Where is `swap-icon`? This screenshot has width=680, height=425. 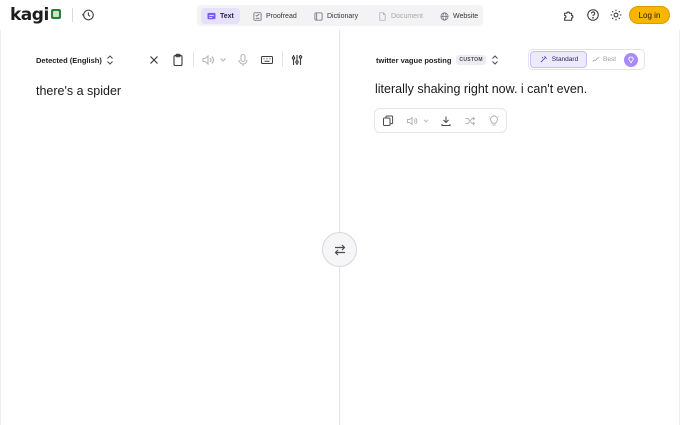 swap-icon is located at coordinates (339, 249).